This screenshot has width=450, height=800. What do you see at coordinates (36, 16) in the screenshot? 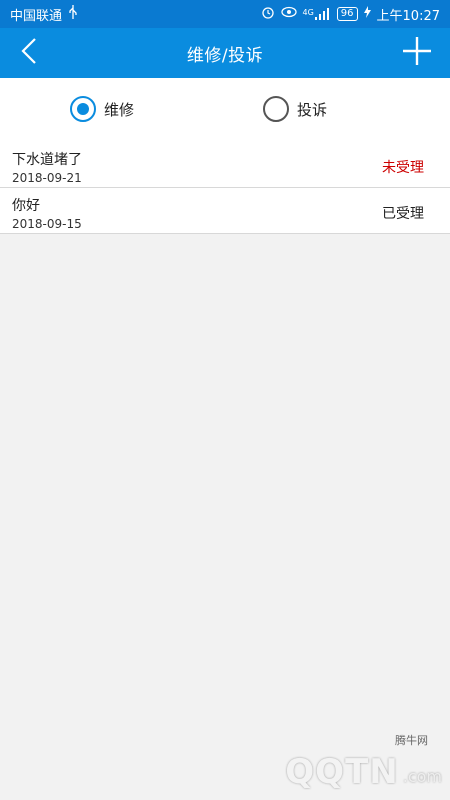
I see `carrier-label: 中国联通` at bounding box center [36, 16].